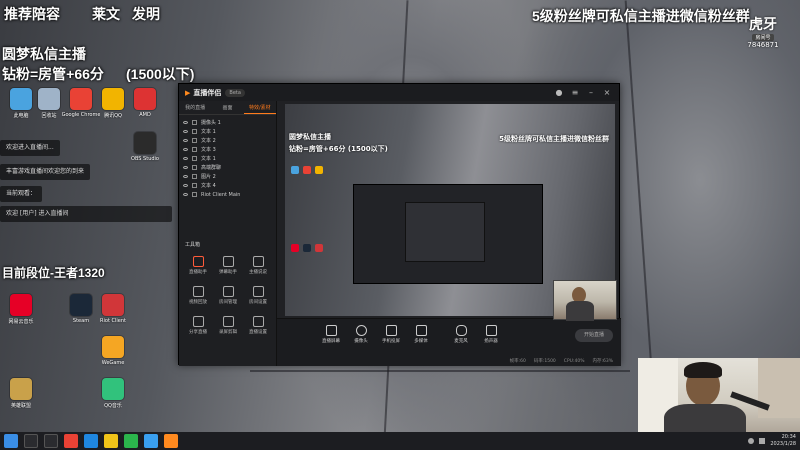 The image size is (800, 450). I want to click on tab-scene: 画面, so click(227, 107).